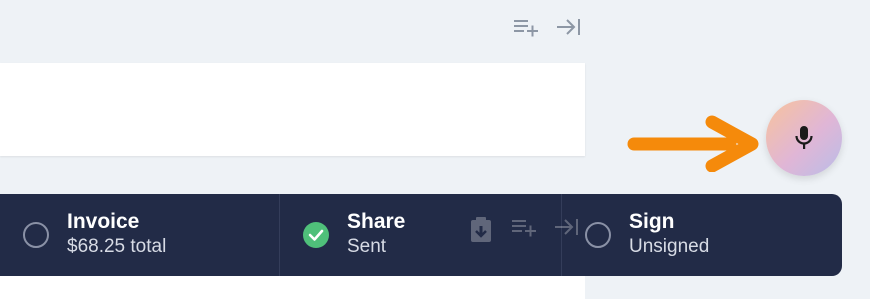 Image resolution: width=870 pixels, height=299 pixels. What do you see at coordinates (694, 144) in the screenshot?
I see `pointer-arrow-icon` at bounding box center [694, 144].